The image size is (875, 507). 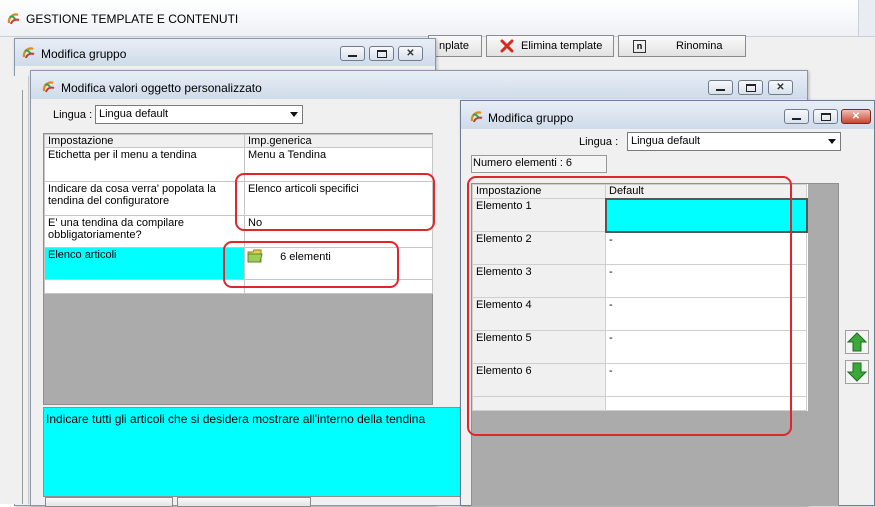 I want to click on move-down-button, so click(x=857, y=372).